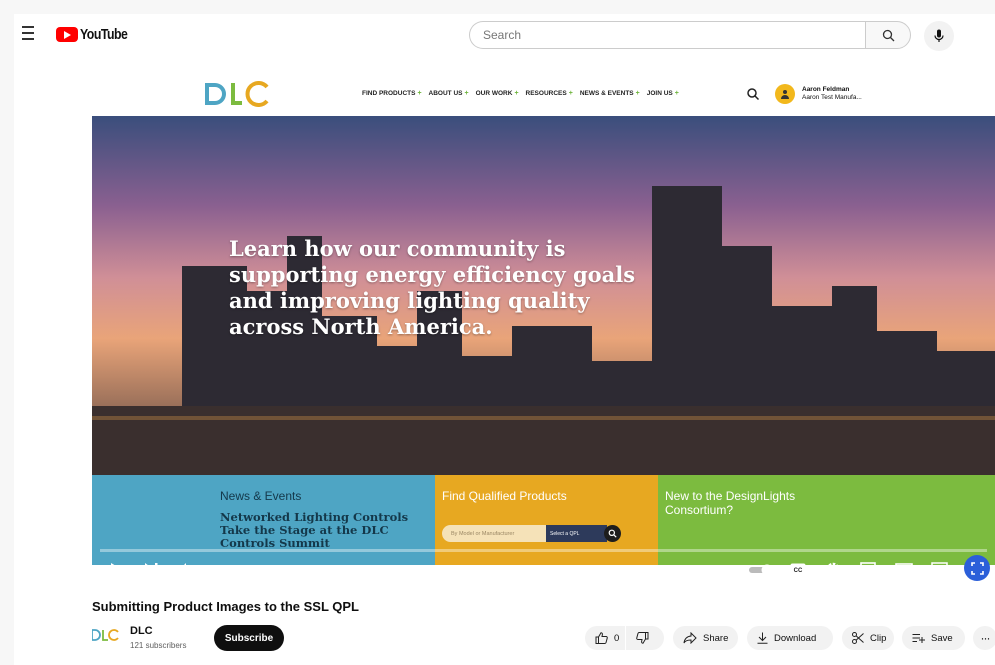 Image resolution: width=995 pixels, height=665 pixels. What do you see at coordinates (549, 93) in the screenshot?
I see `menu-resources: RESOURCES` at bounding box center [549, 93].